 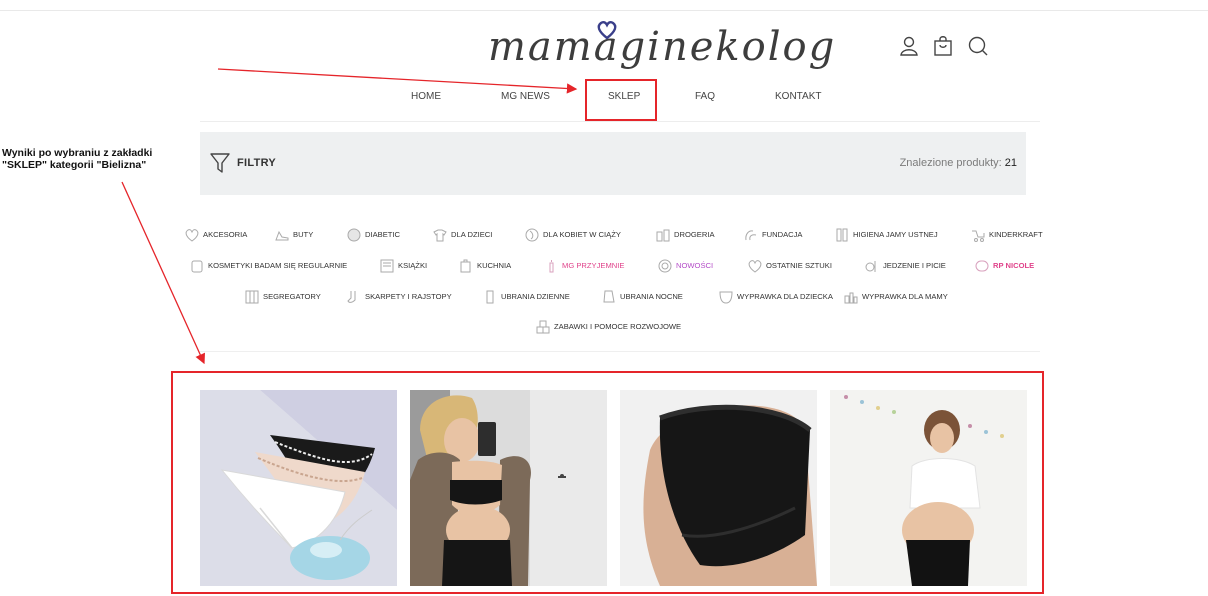 What do you see at coordinates (870, 266) in the screenshot?
I see `food-icon` at bounding box center [870, 266].